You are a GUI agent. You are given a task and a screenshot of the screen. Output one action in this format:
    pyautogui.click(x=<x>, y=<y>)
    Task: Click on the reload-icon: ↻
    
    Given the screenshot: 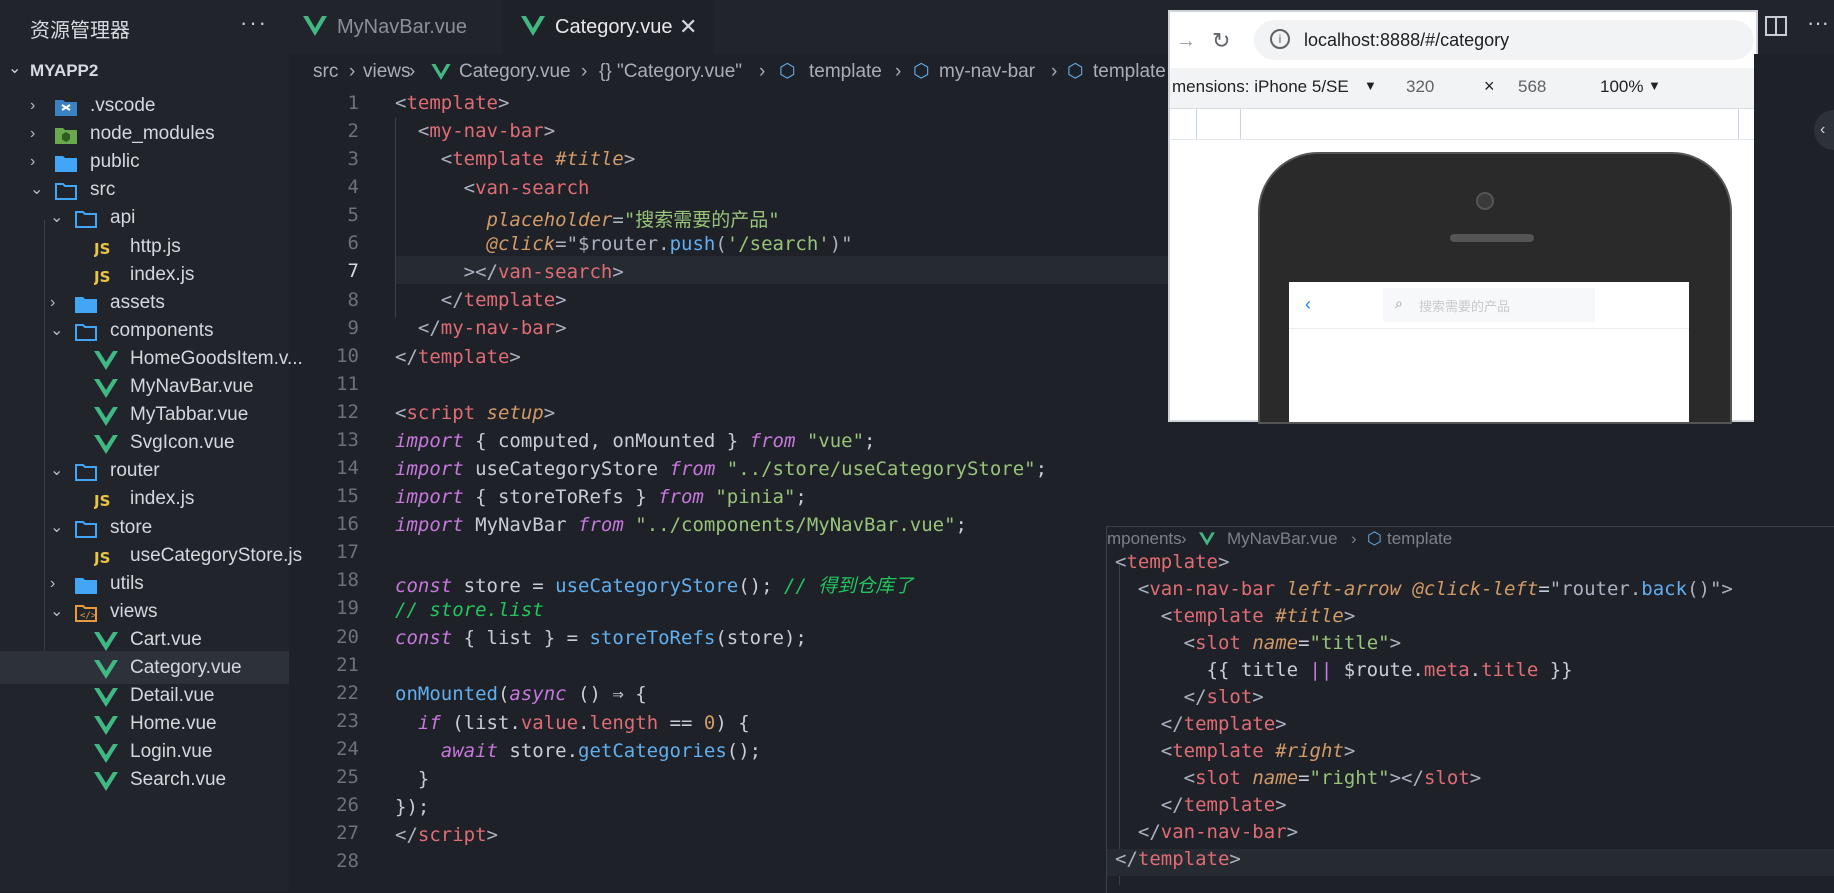 What is the action you would take?
    pyautogui.click(x=1221, y=41)
    